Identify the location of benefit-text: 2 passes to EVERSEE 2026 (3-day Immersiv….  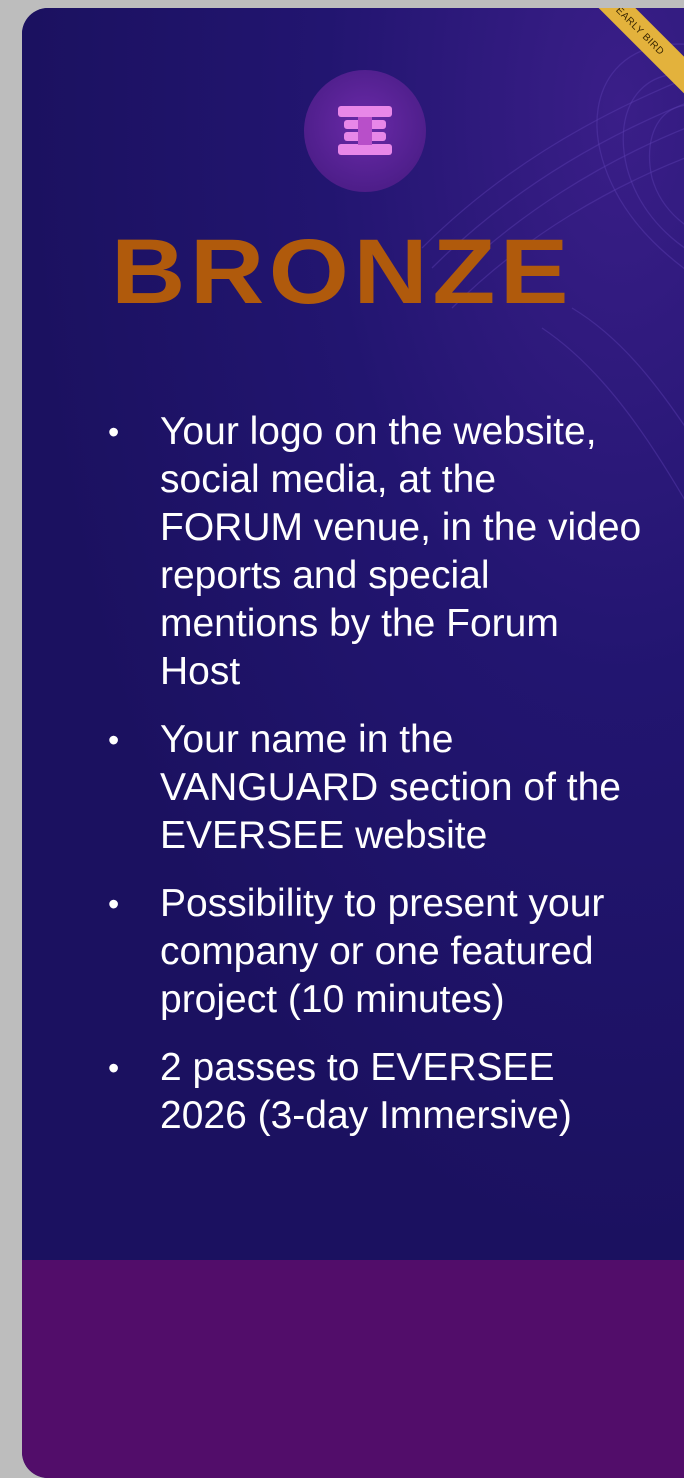
(366, 1091).